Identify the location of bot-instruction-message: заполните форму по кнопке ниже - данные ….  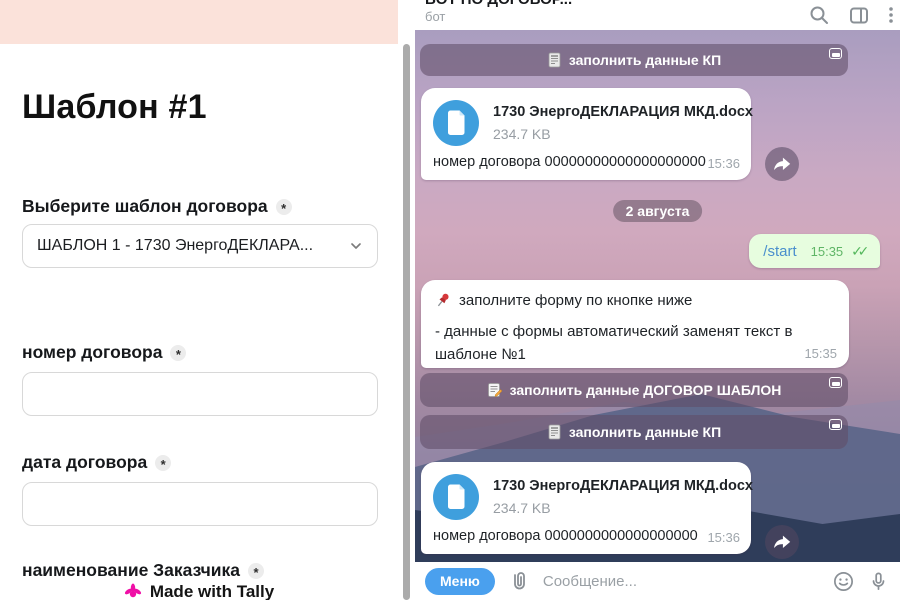
(635, 324).